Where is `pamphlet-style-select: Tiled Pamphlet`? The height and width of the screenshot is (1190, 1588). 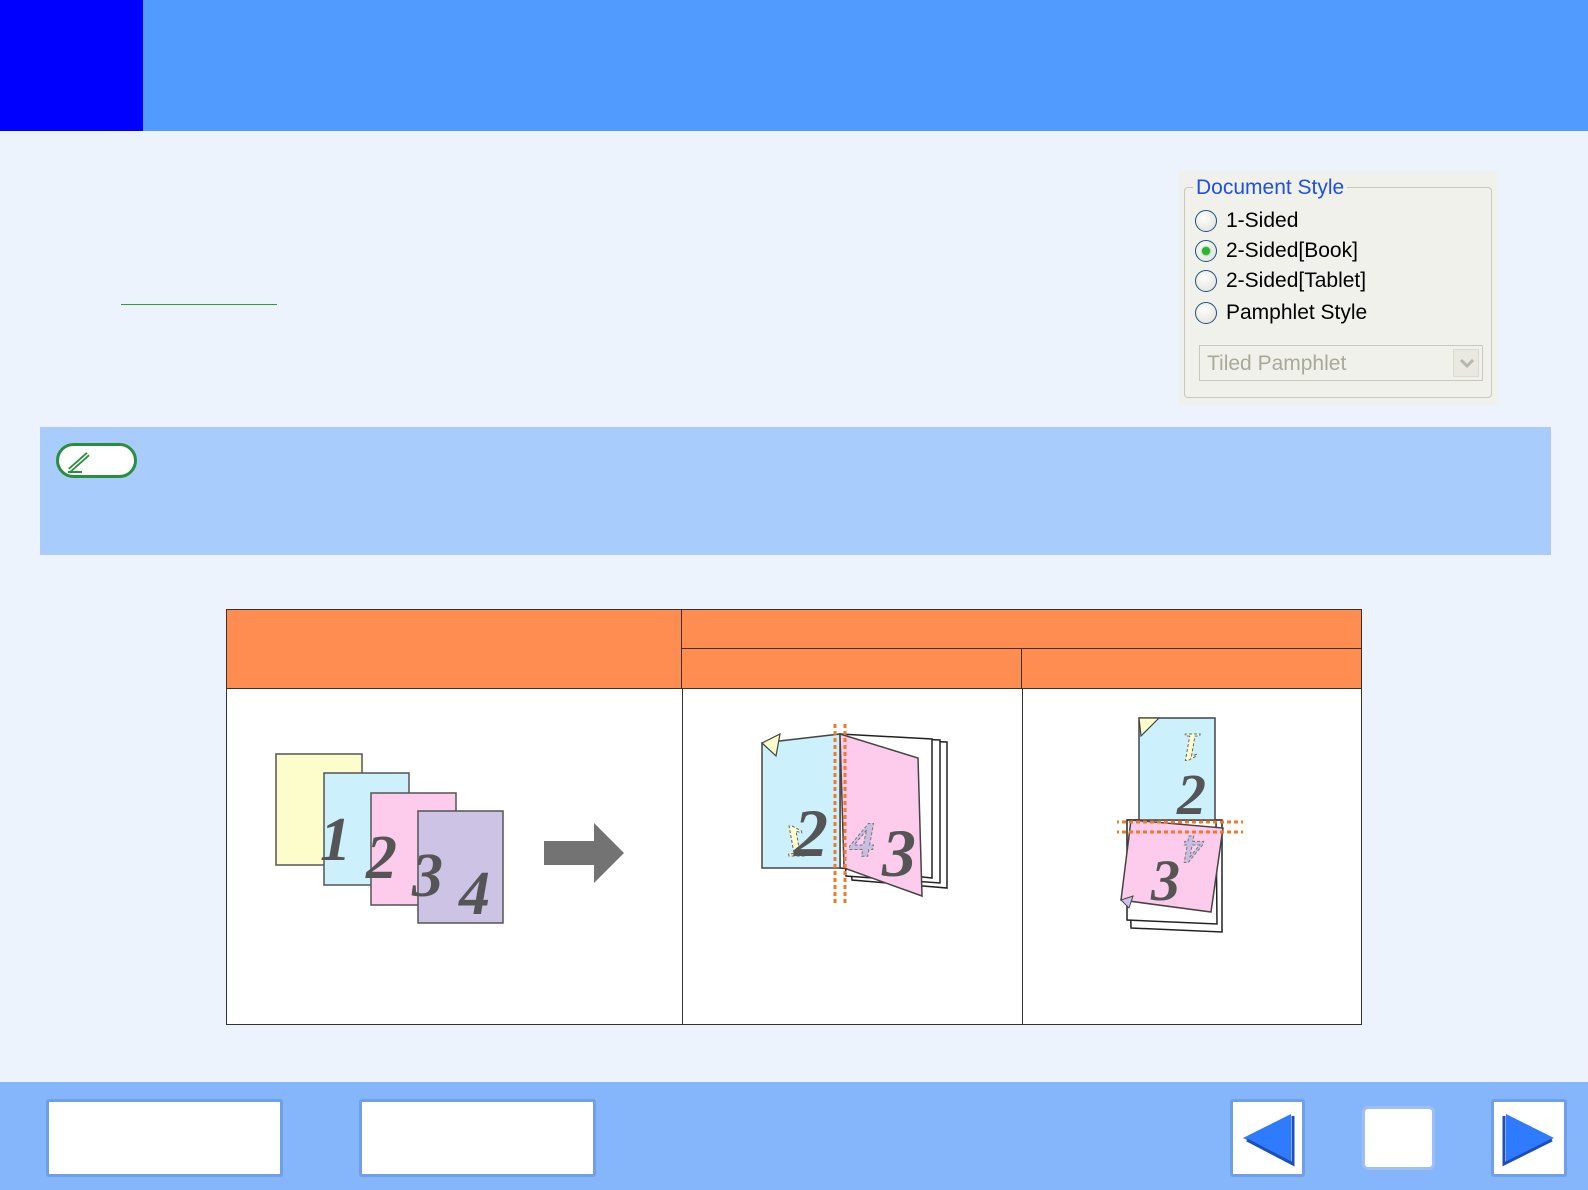
pamphlet-style-select: Tiled Pamphlet is located at coordinates (1341, 363).